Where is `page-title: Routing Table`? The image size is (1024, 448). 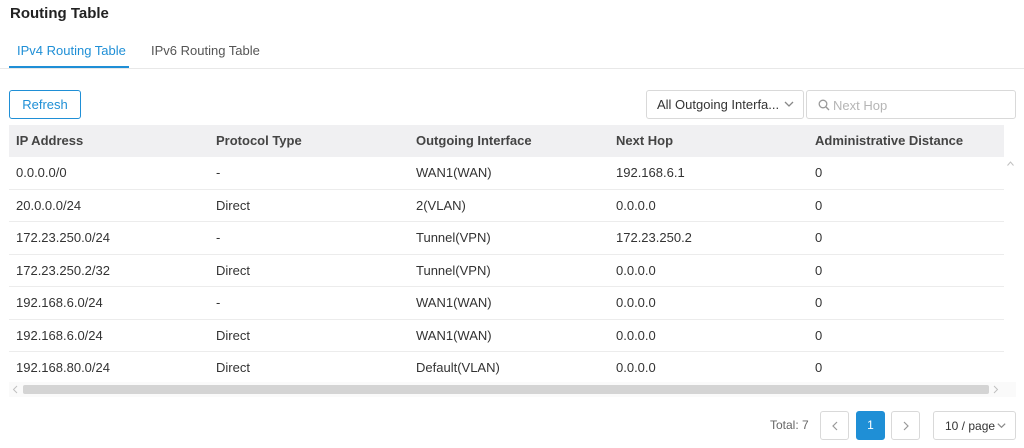 page-title: Routing Table is located at coordinates (59, 13).